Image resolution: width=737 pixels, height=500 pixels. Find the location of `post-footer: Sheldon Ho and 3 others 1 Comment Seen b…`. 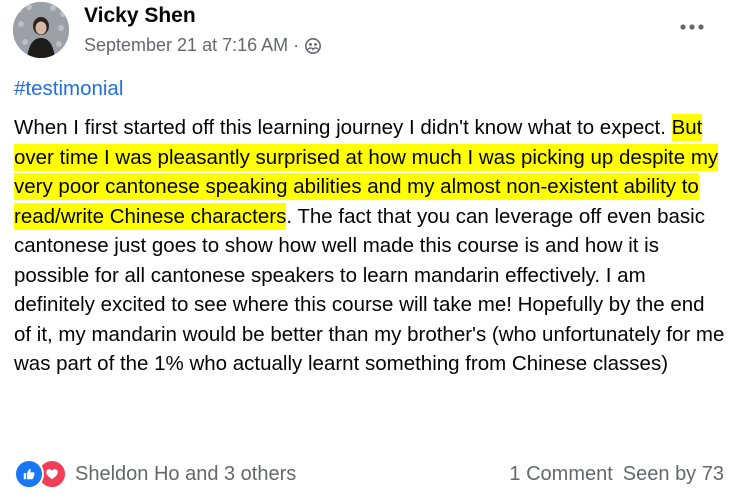

post-footer: Sheldon Ho and 3 others 1 Comment Seen b… is located at coordinates (370, 474).